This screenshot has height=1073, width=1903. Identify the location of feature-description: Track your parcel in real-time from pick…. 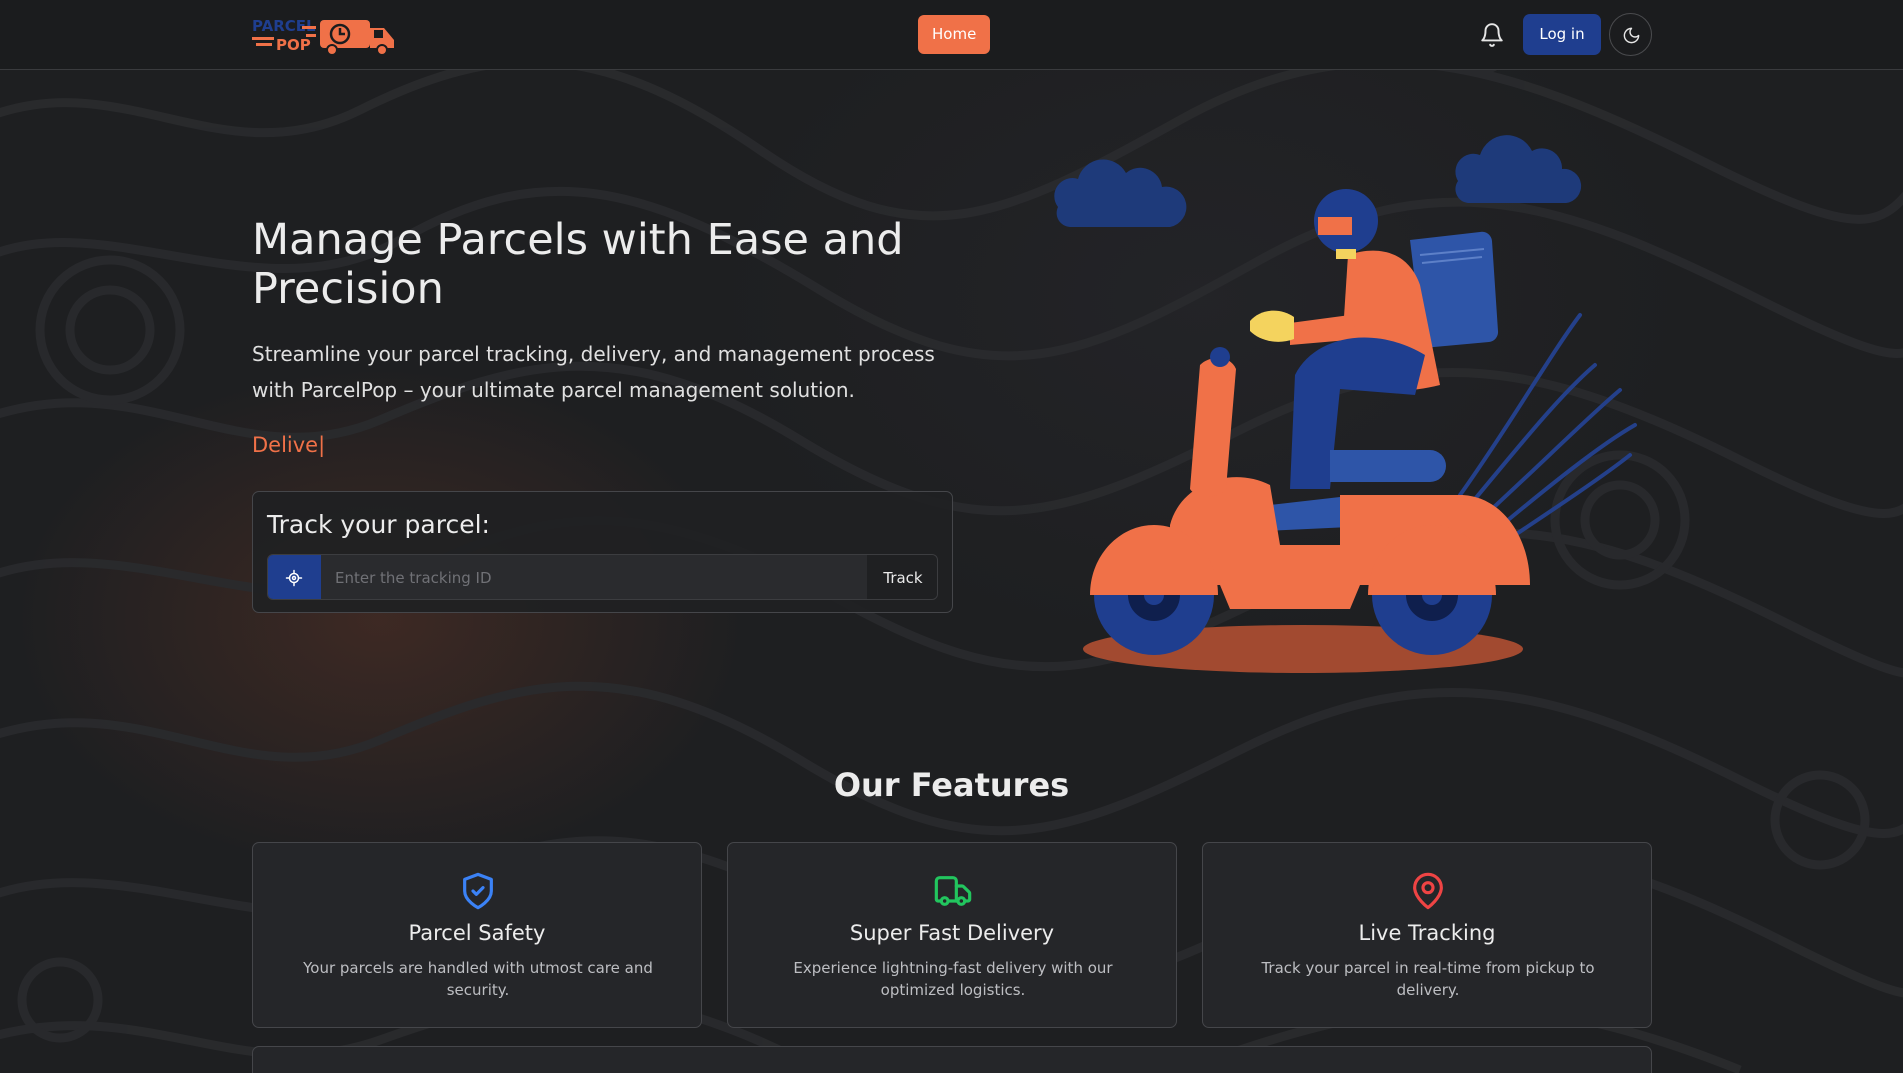
(1428, 979).